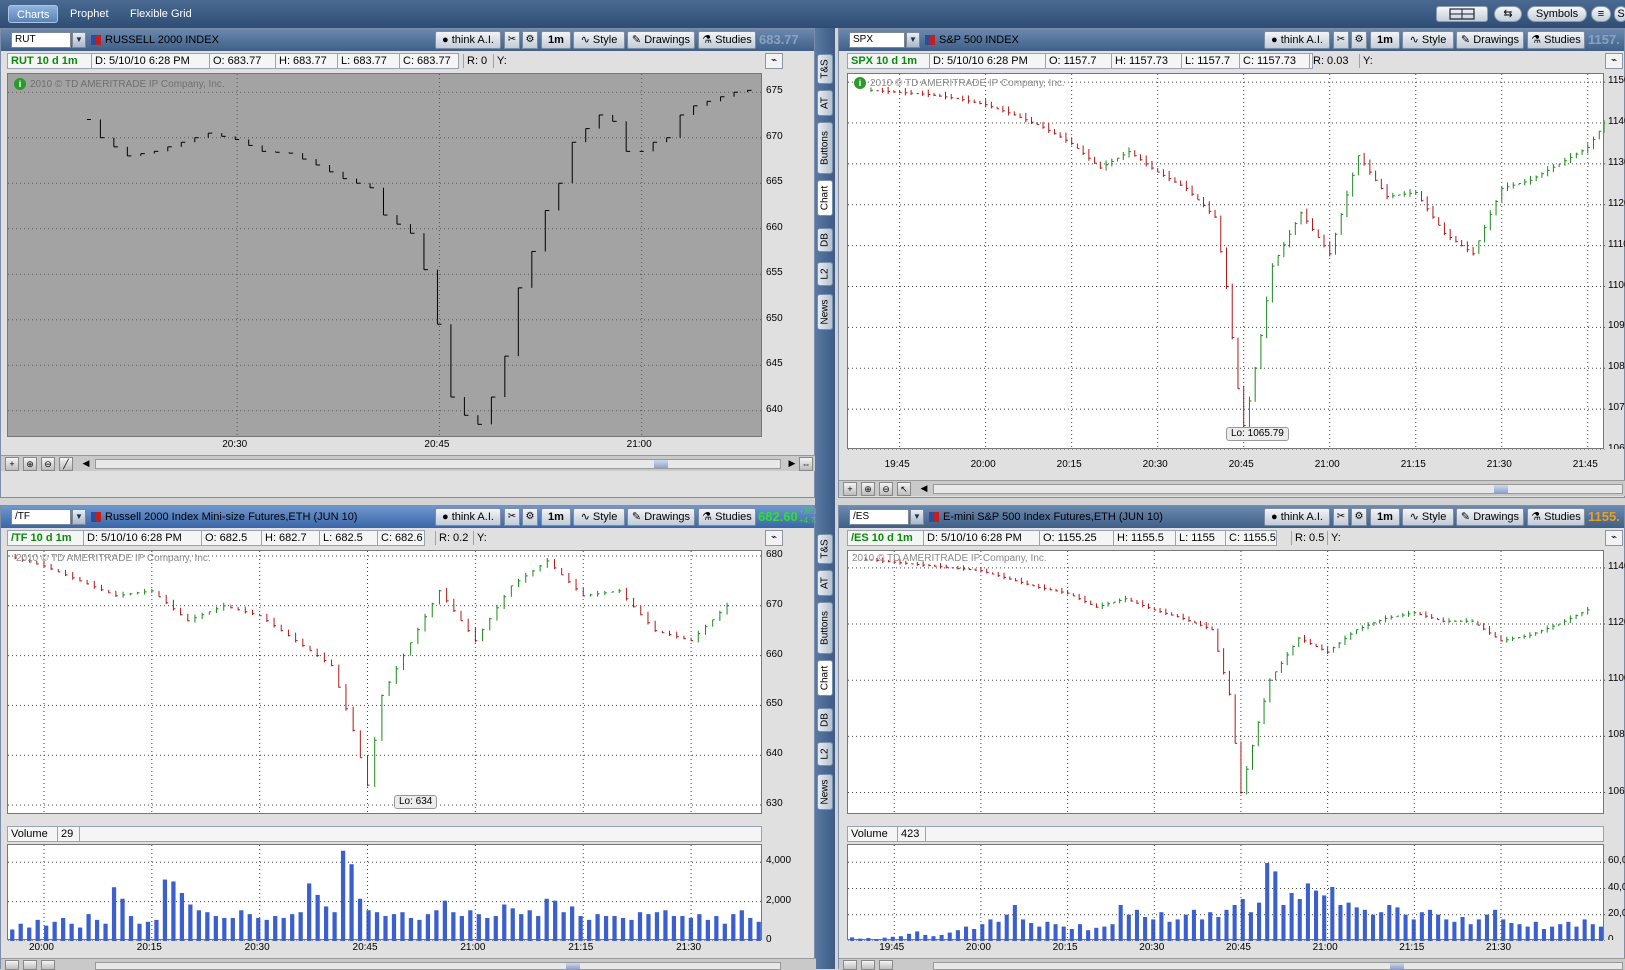 The width and height of the screenshot is (1625, 970). What do you see at coordinates (825, 678) in the screenshot?
I see `tab-chart-lower: Chart` at bounding box center [825, 678].